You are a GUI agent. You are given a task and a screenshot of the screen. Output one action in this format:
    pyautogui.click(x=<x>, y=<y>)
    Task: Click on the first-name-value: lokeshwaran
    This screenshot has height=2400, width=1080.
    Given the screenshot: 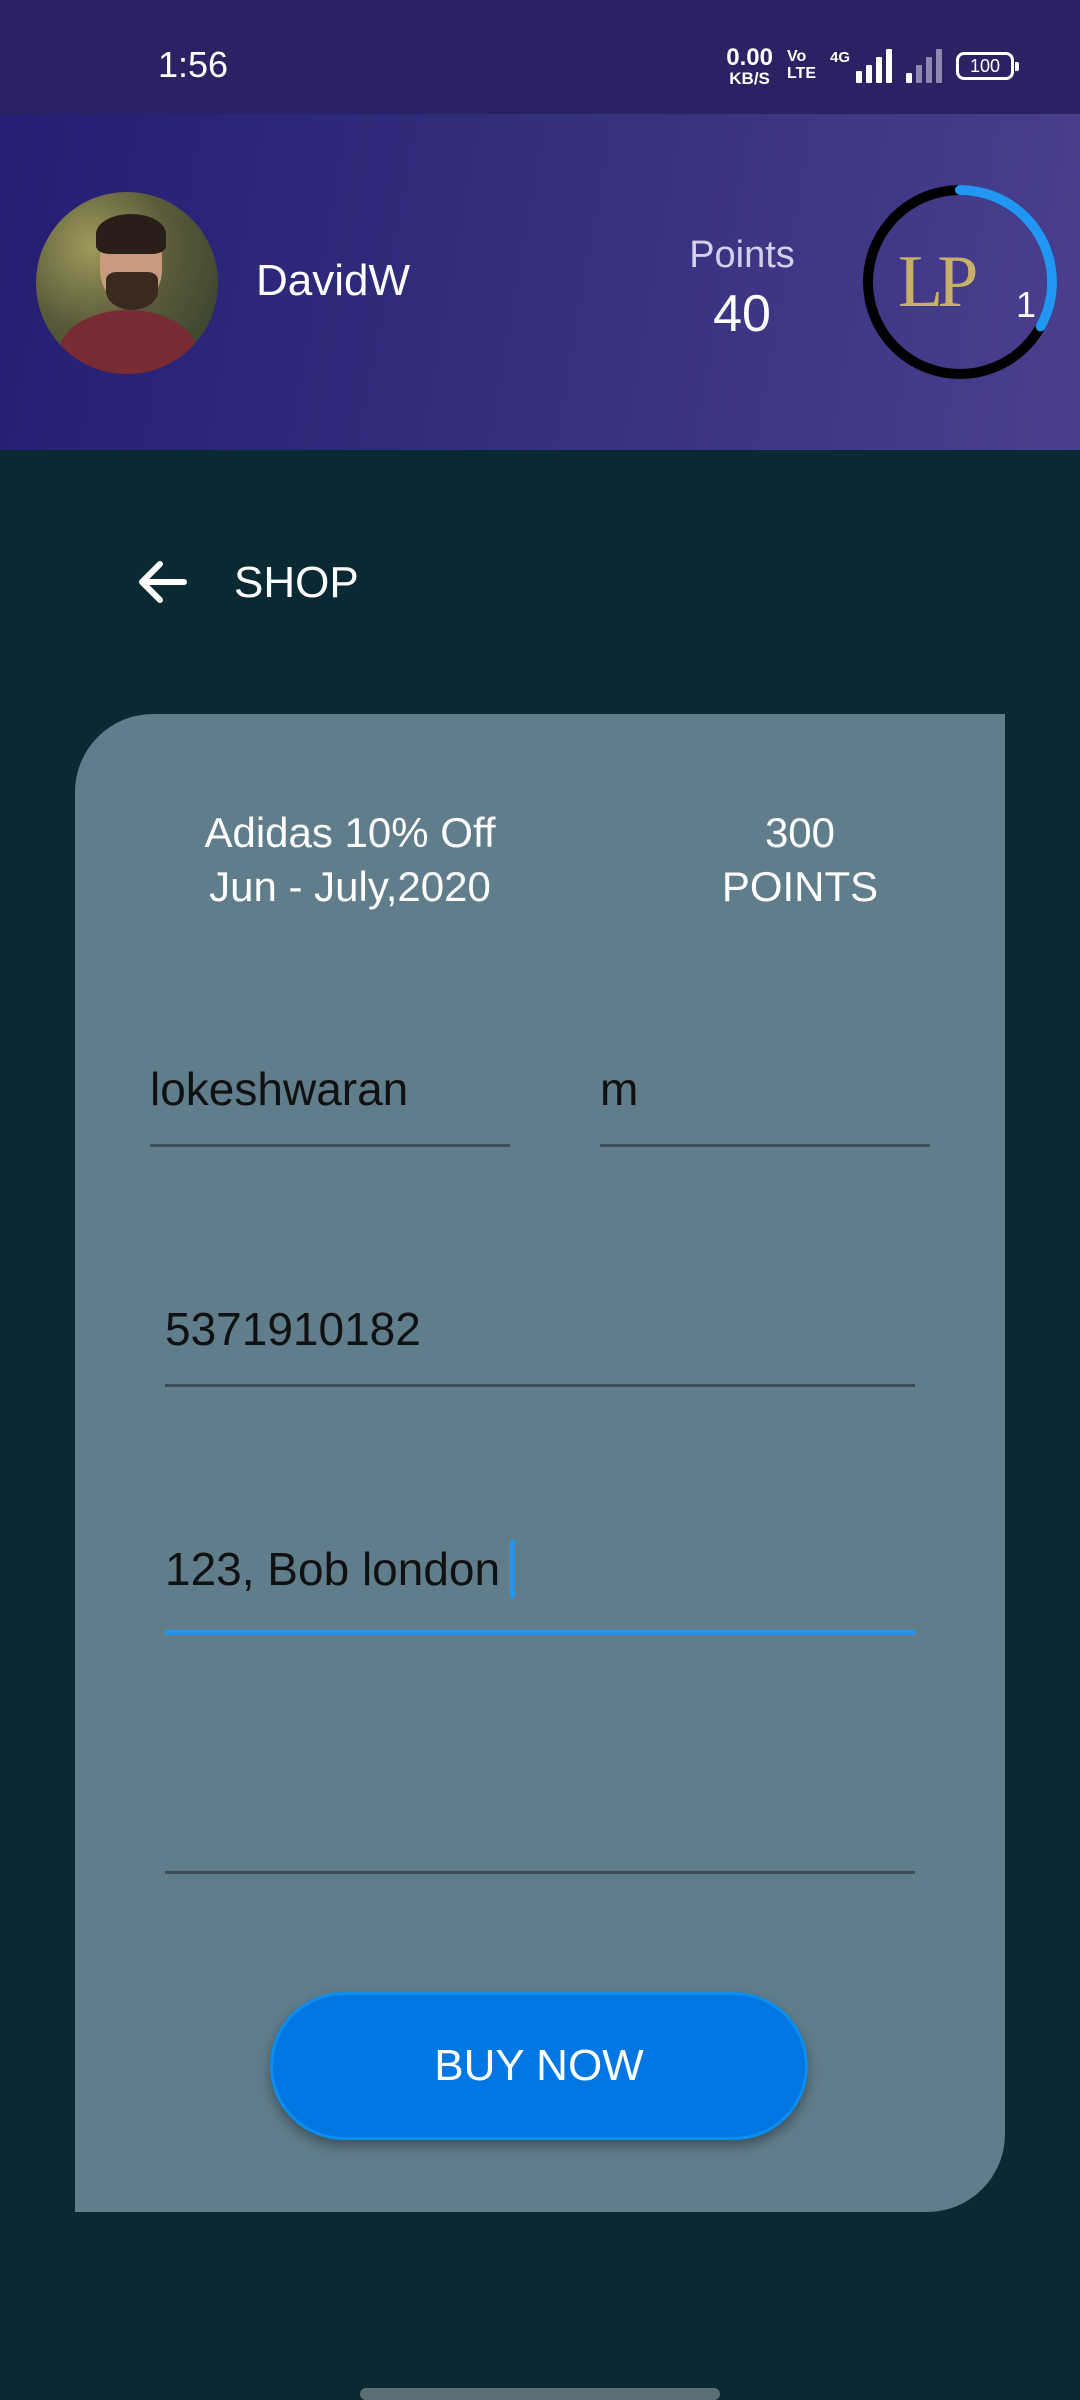 What is the action you would take?
    pyautogui.click(x=279, y=1089)
    